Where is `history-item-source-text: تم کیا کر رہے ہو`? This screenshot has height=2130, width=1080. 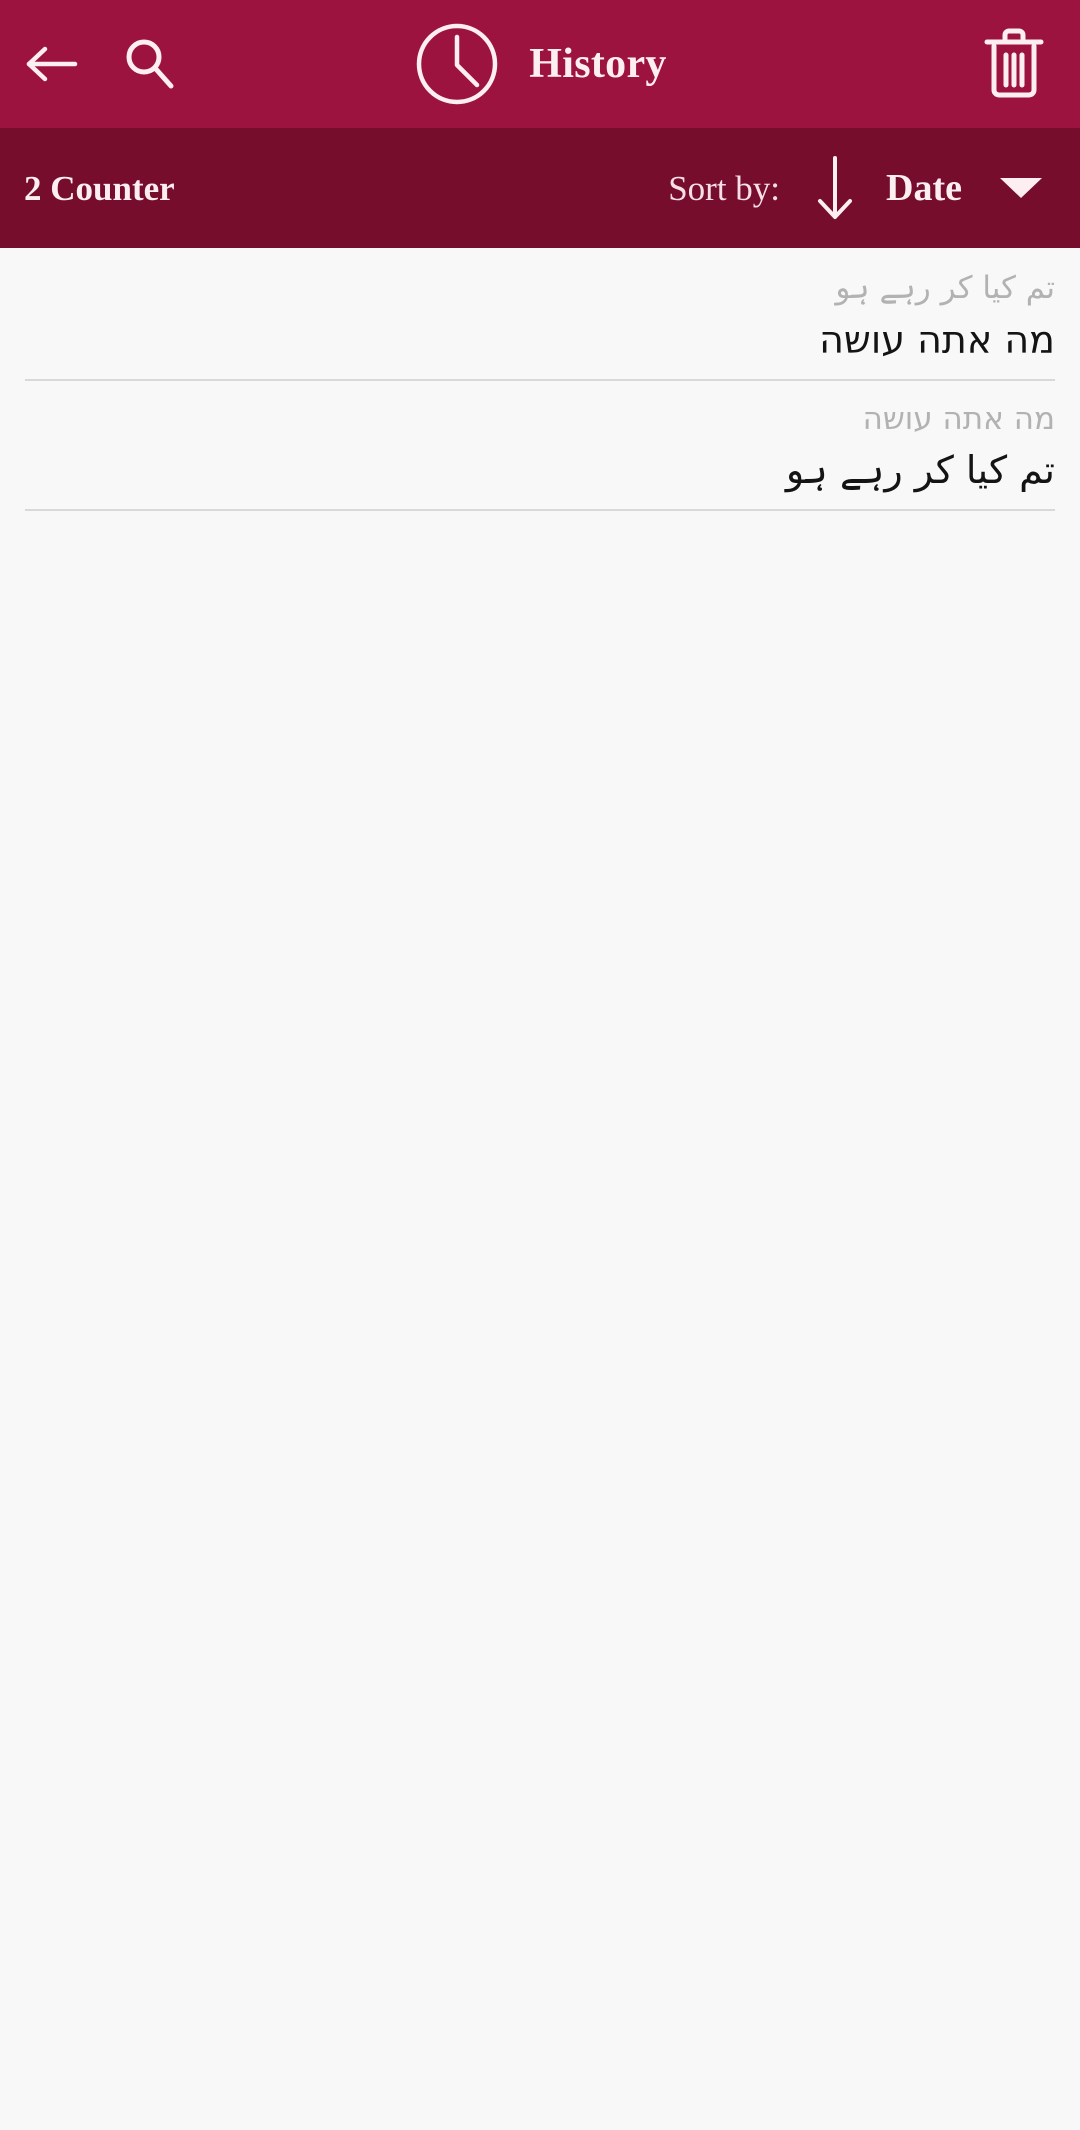 history-item-source-text: تم کیا کر رہے ہو is located at coordinates (945, 288).